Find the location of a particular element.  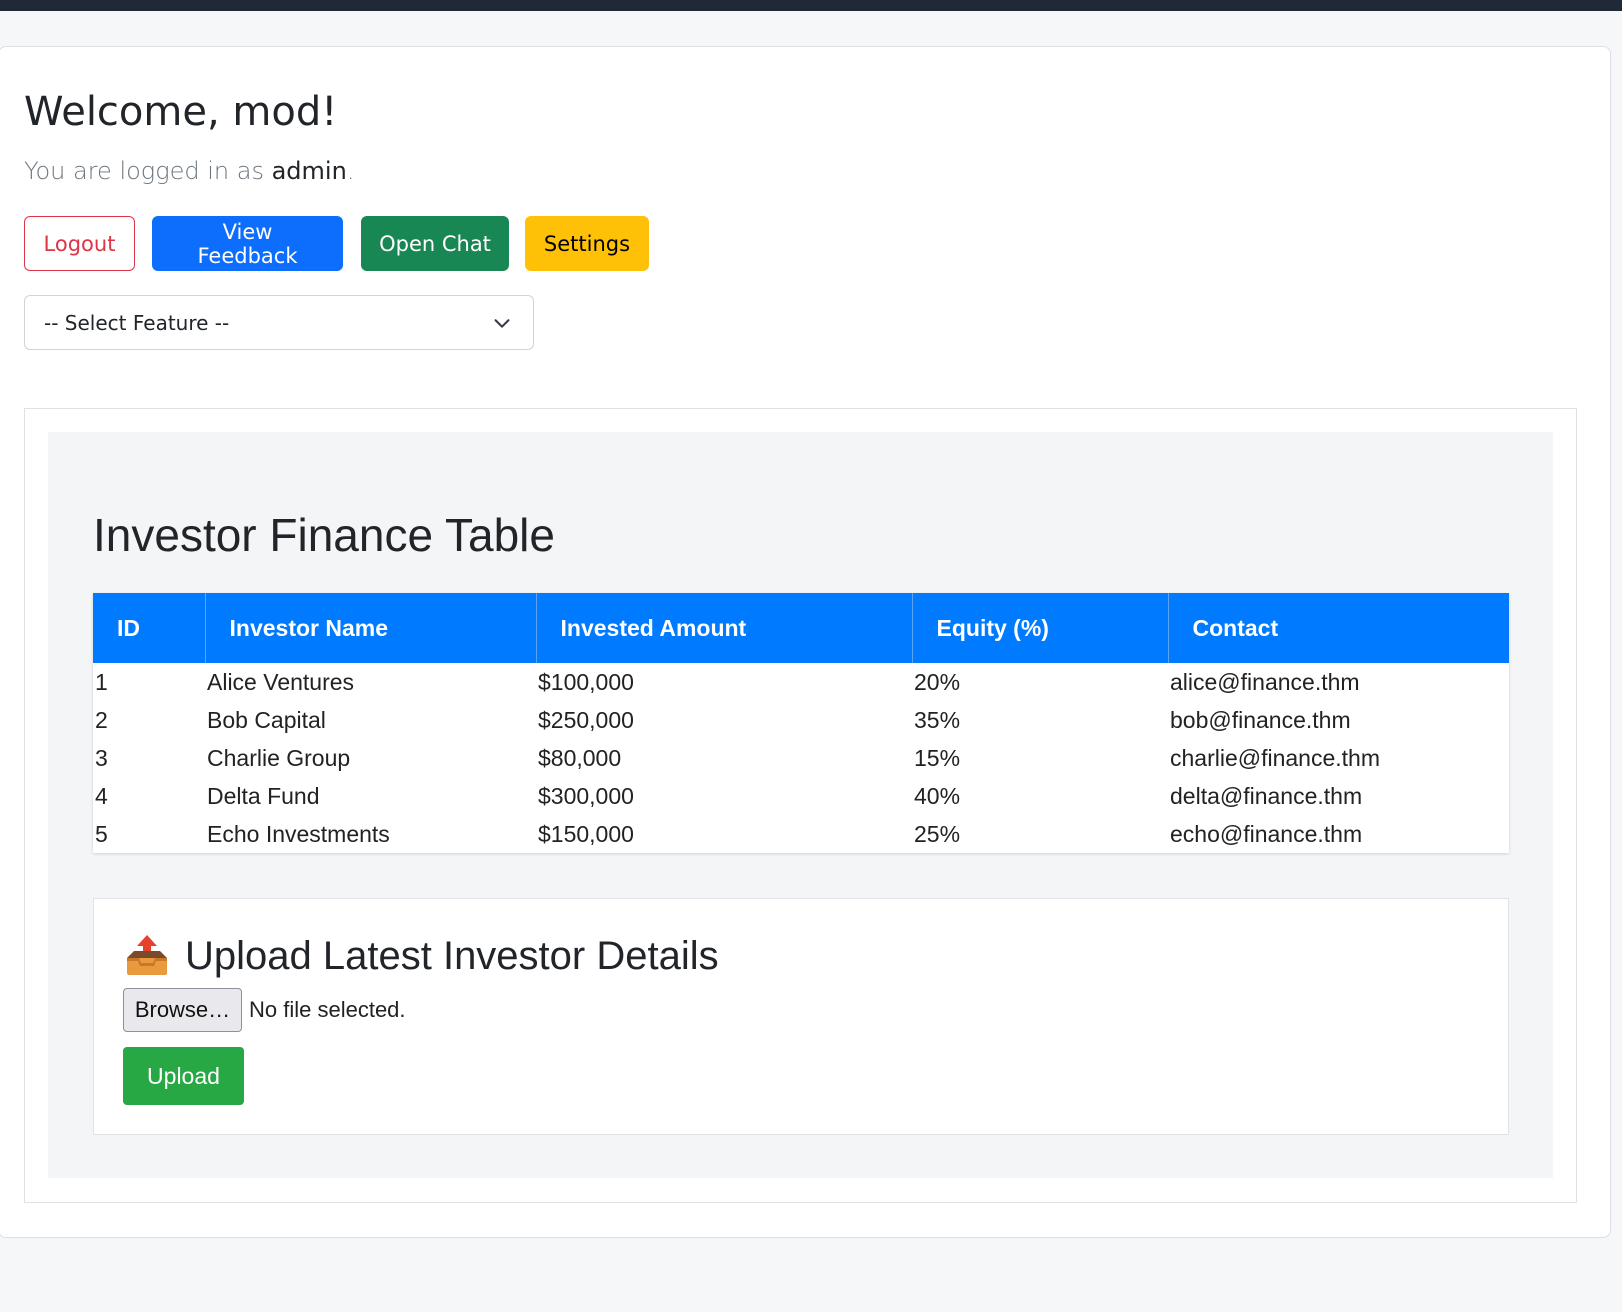

logged-in-suffix: . is located at coordinates (350, 171).